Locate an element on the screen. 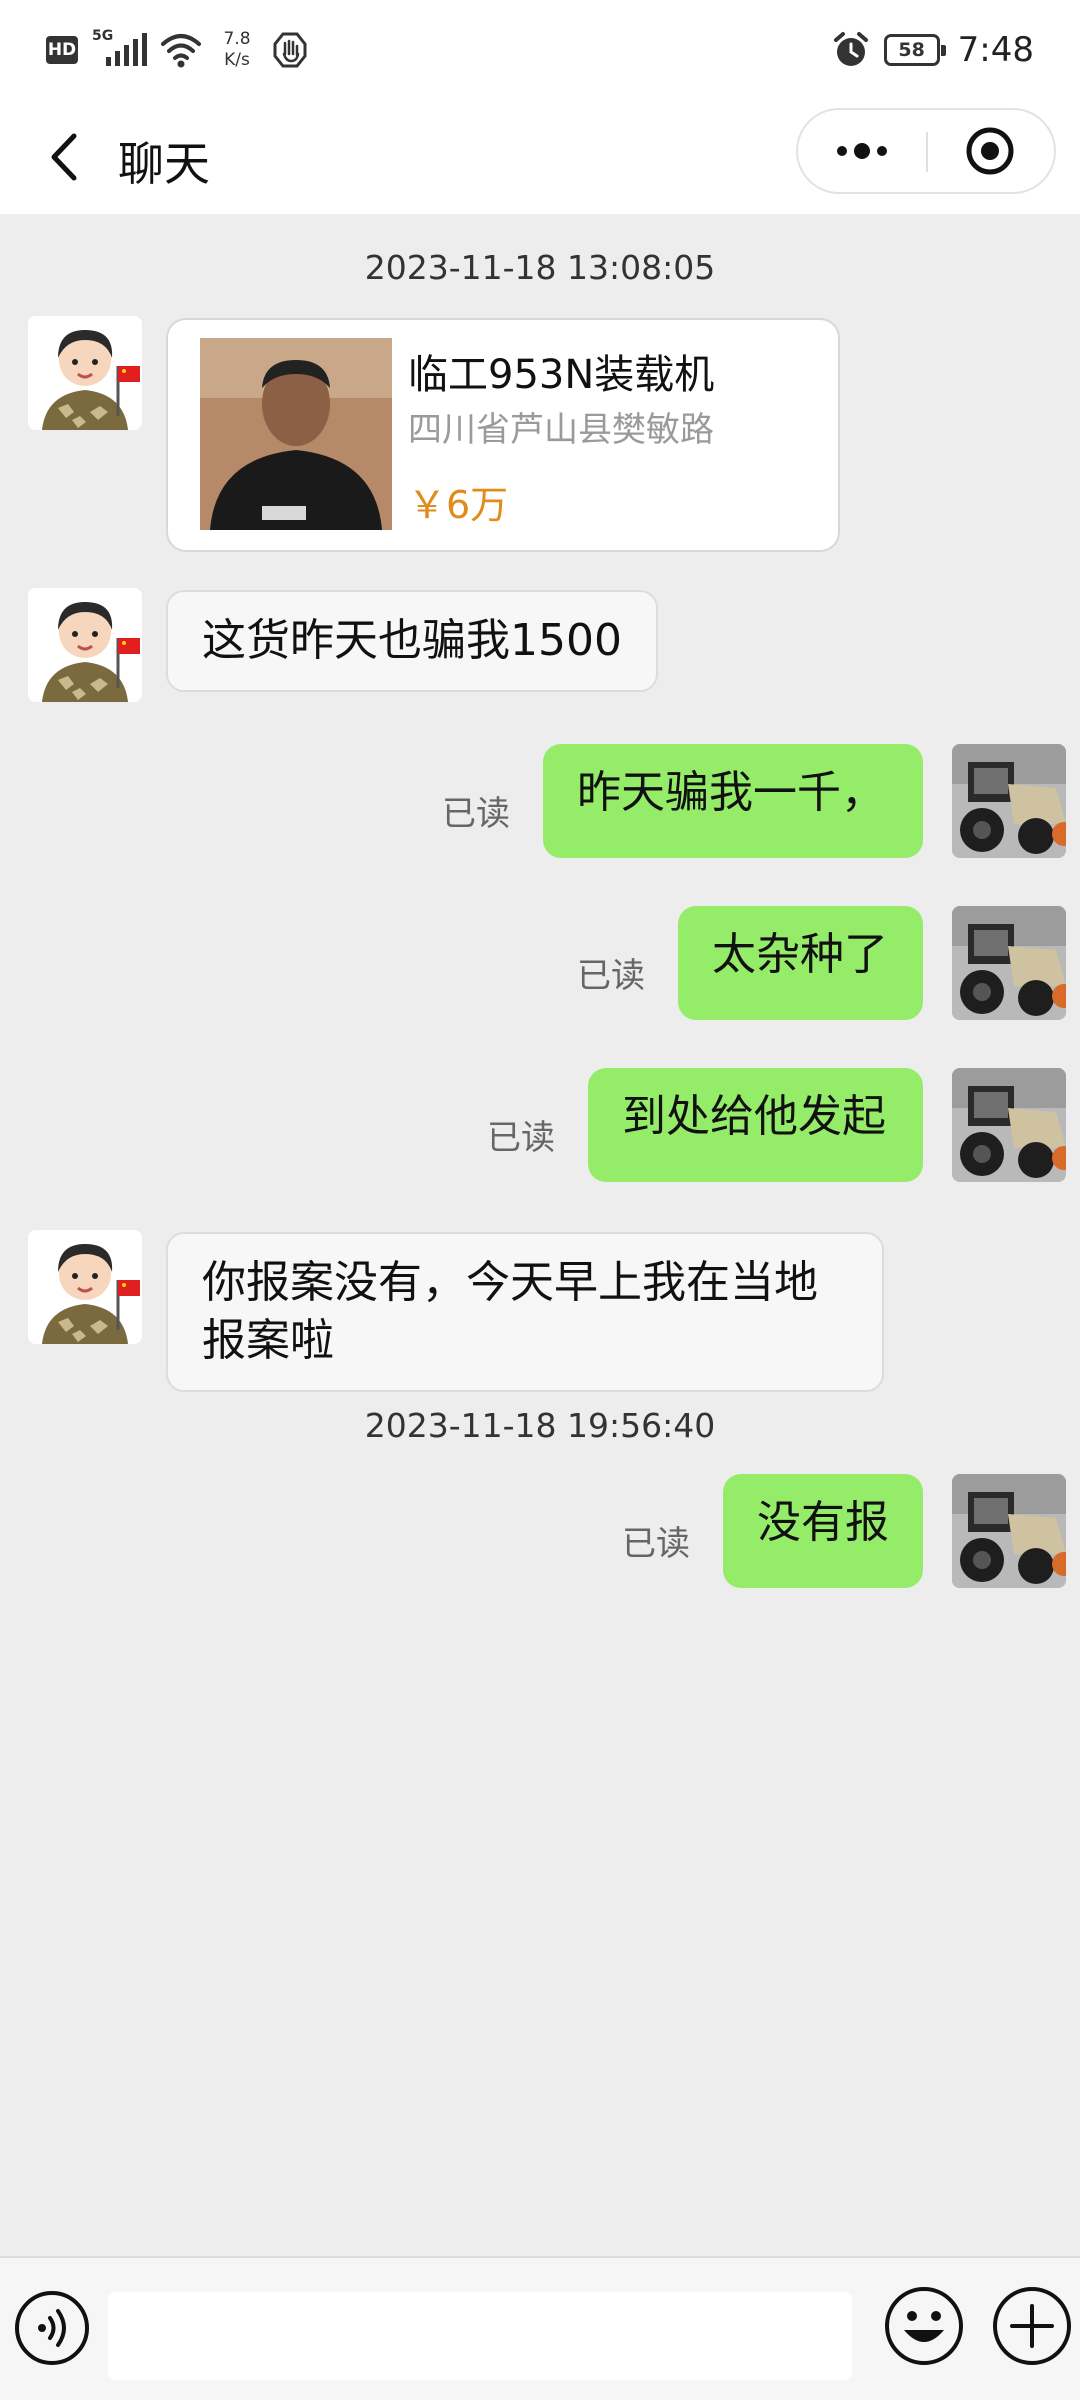 This screenshot has height=2400, width=1080. product-card: 临工953N装载机 四川省芦山县樊敏路 ￥6万 is located at coordinates (503, 435).